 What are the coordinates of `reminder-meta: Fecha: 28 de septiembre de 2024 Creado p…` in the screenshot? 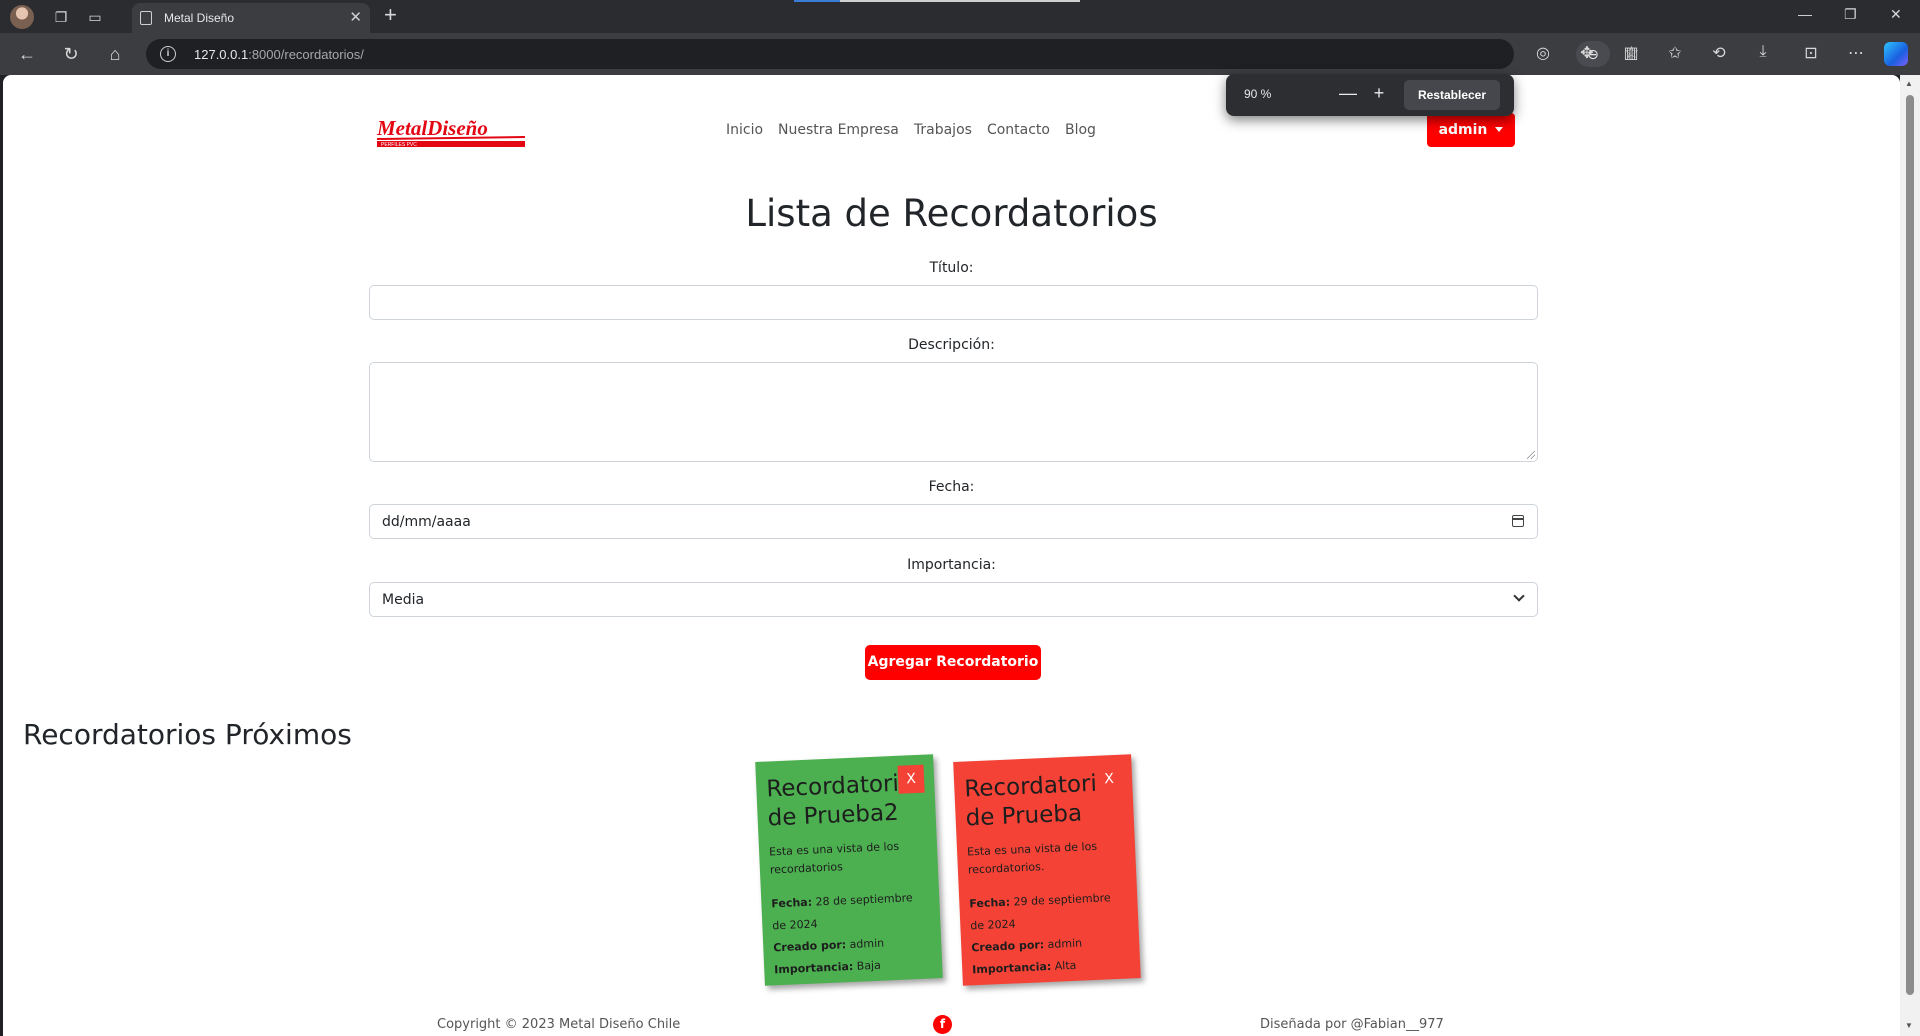 It's located at (852, 934).